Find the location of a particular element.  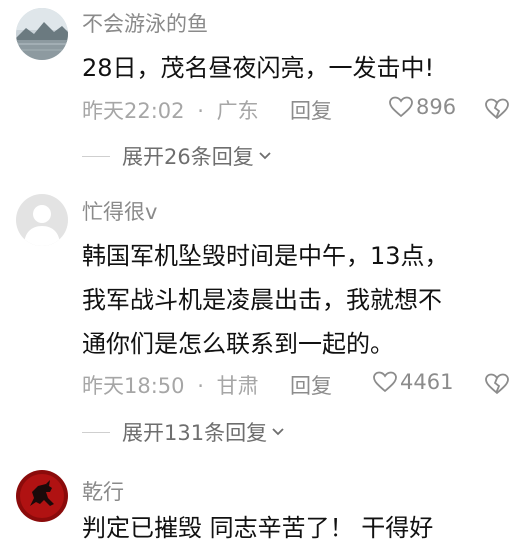

comment-text: 28日，茂名昼夜闪亮，一发击中! is located at coordinates (297, 68).